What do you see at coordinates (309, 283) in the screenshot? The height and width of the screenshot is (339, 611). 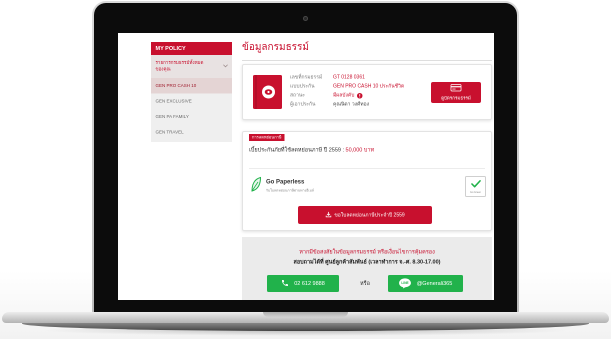 I see `call-center-number: 02 612 9888` at bounding box center [309, 283].